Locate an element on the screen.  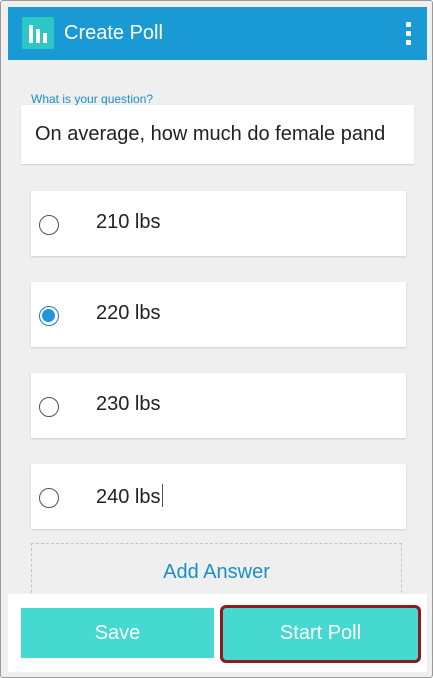
answer-text: 230 lbs is located at coordinates (128, 404).